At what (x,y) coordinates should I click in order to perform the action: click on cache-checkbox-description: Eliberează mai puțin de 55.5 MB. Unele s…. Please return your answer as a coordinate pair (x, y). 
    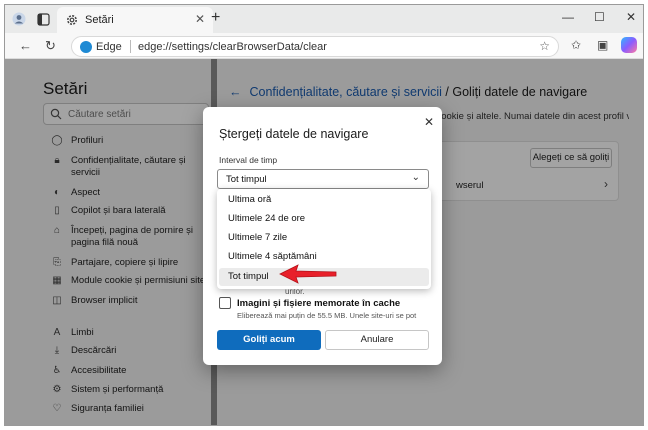
    Looking at the image, I should click on (327, 315).